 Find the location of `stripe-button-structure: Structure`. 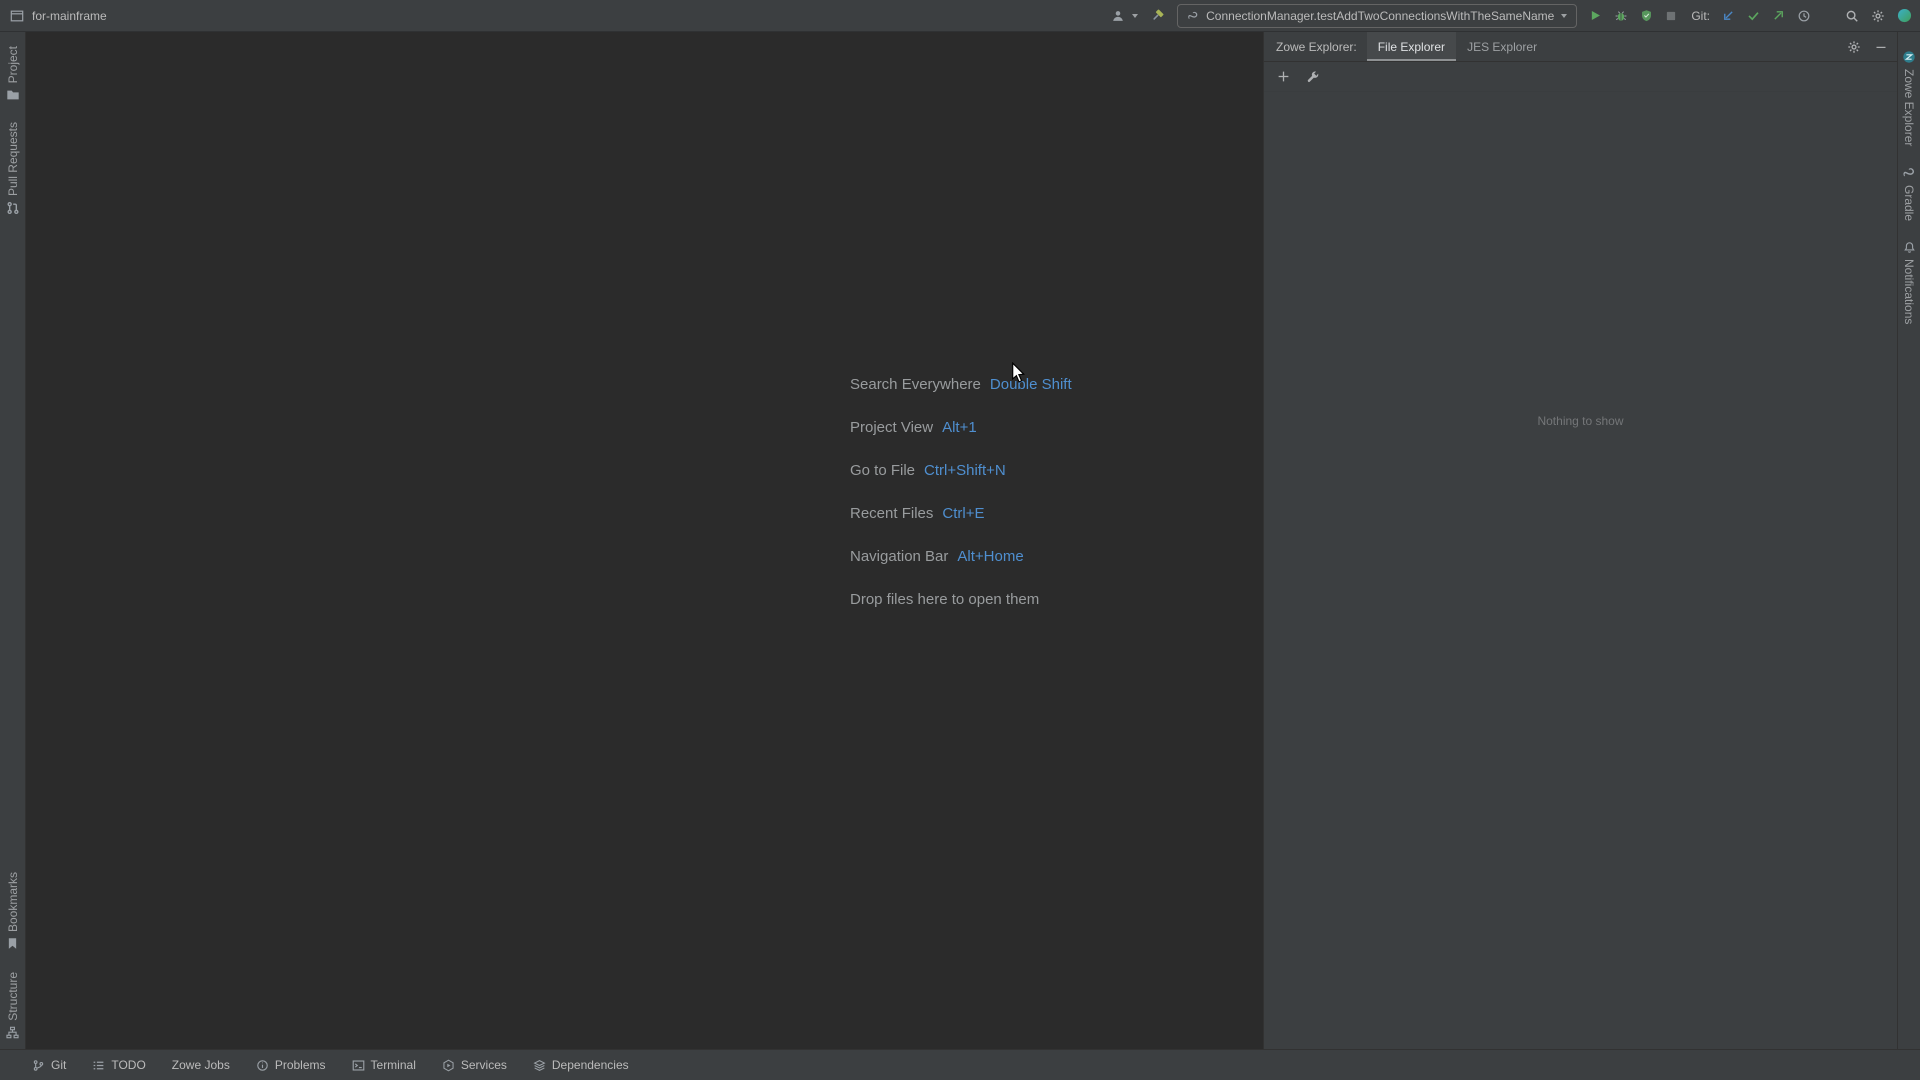

stripe-button-structure: Structure is located at coordinates (13, 1005).